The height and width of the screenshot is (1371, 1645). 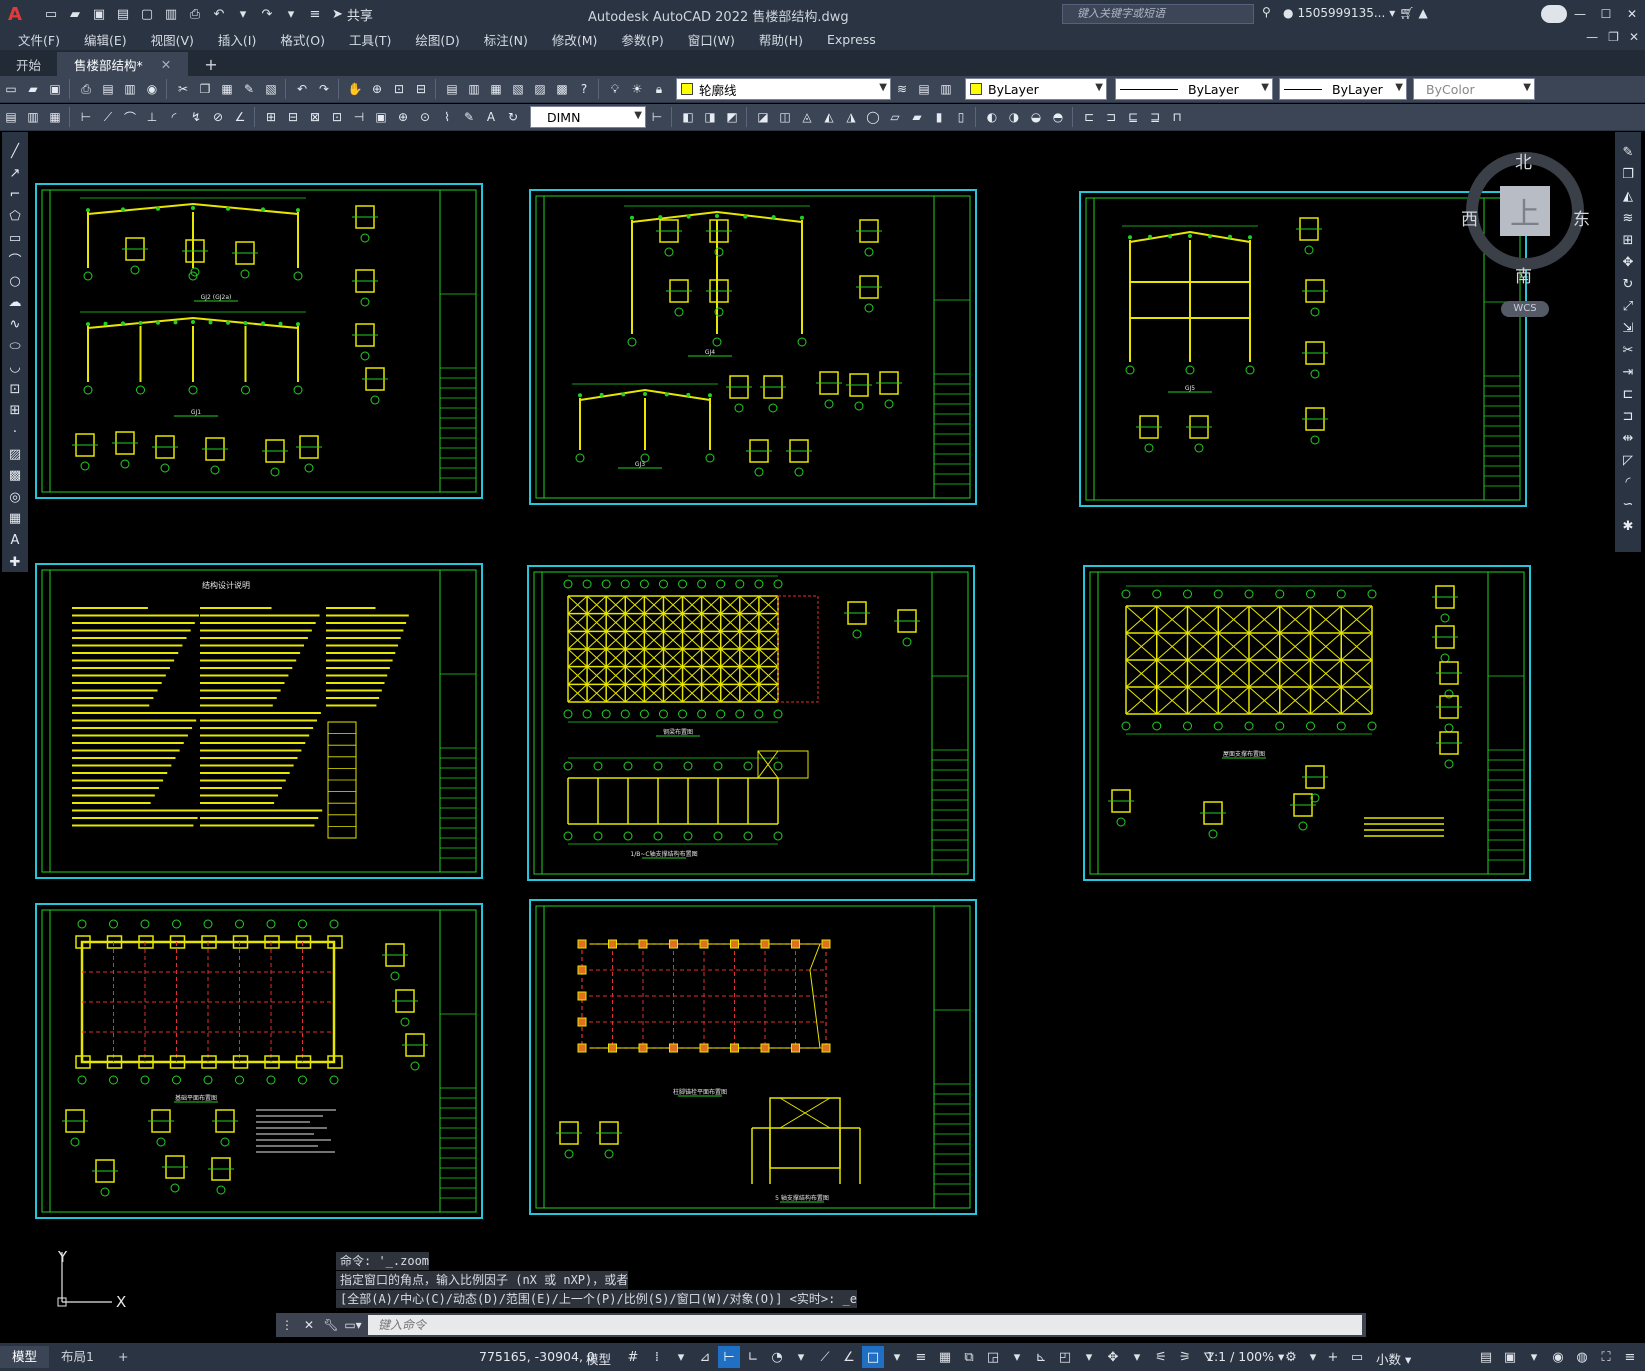 I want to click on lock-ui-icon: ▣, so click(x=1510, y=1357).